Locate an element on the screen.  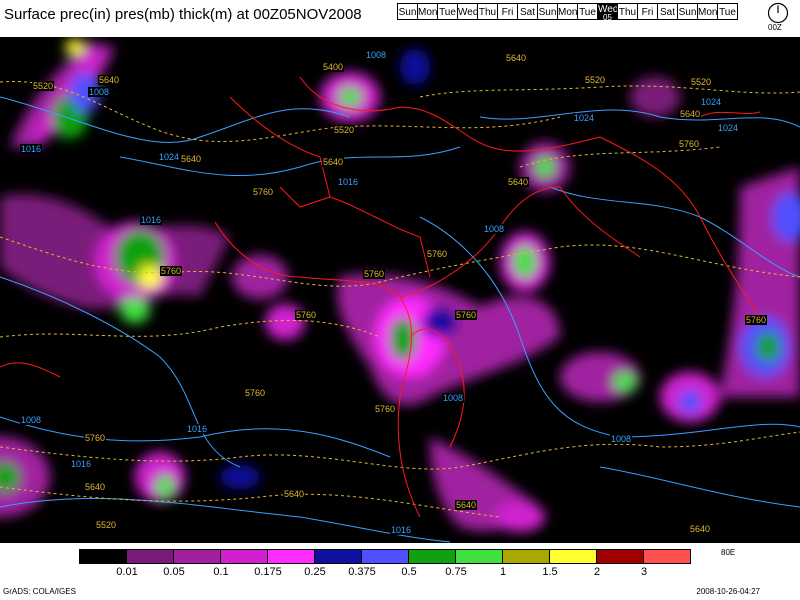
legend-tick: 0.1 is located at coordinates (221, 572).